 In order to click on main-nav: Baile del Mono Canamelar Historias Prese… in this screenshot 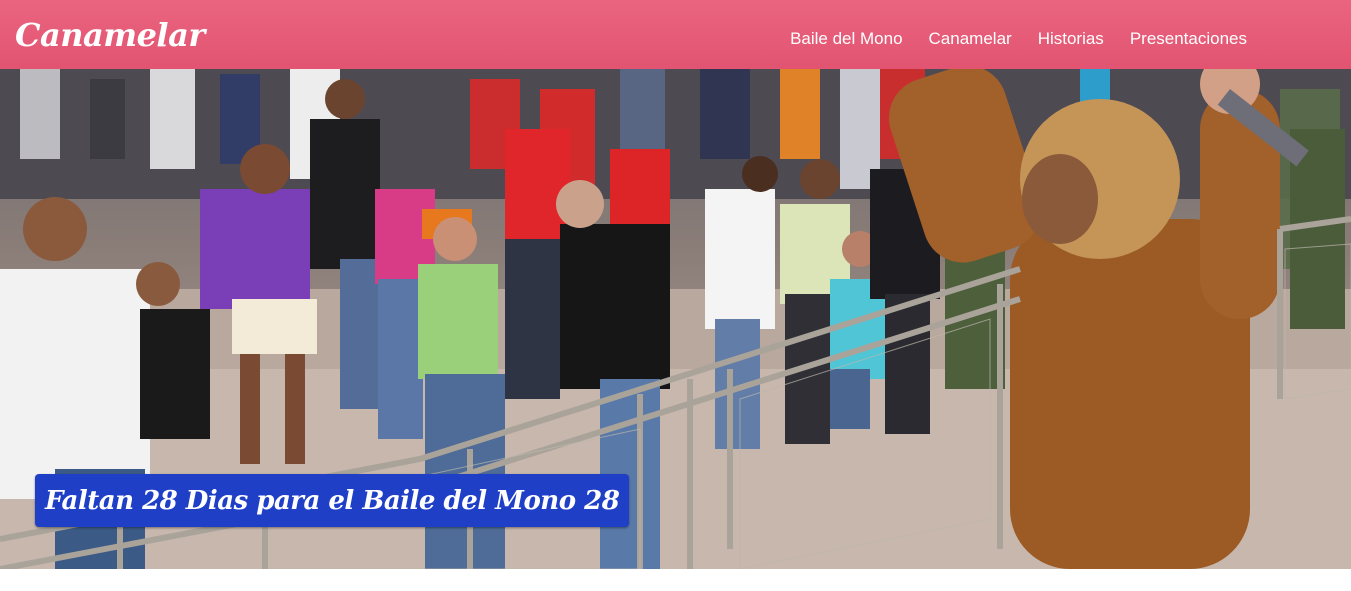, I will do `click(1018, 39)`.